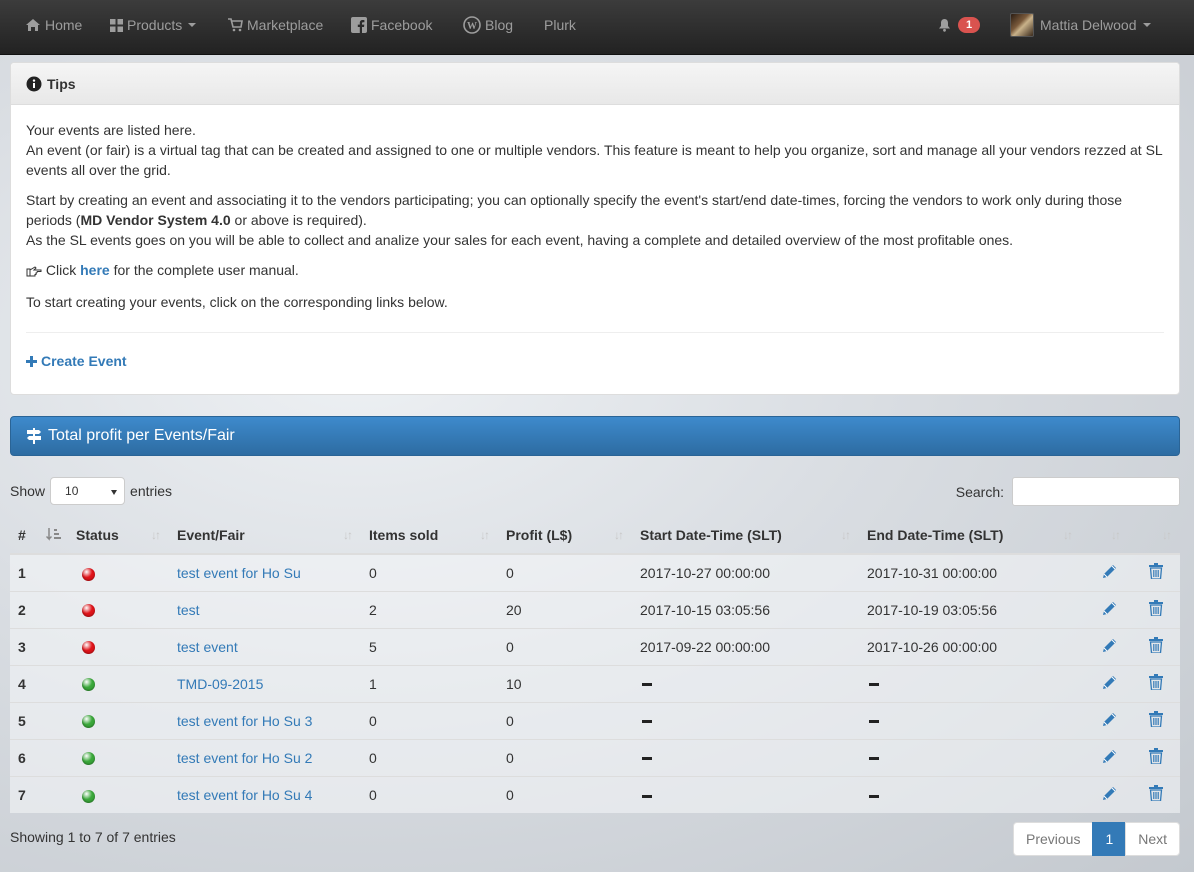  Describe the element at coordinates (93, 837) in the screenshot. I see `table-info: Showing 1 to 7 of 7 entries` at that location.